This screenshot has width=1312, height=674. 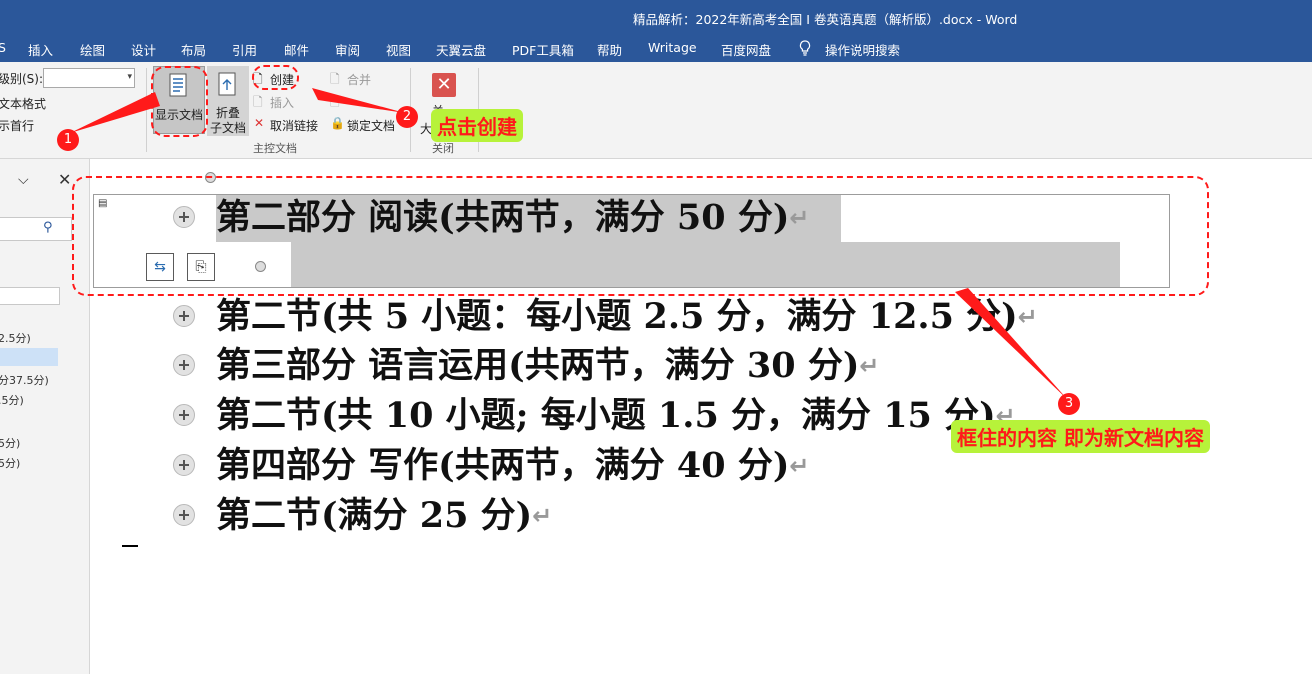 What do you see at coordinates (1080, 436) in the screenshot?
I see `callout-content: 框住的内容 即为新文档内容` at bounding box center [1080, 436].